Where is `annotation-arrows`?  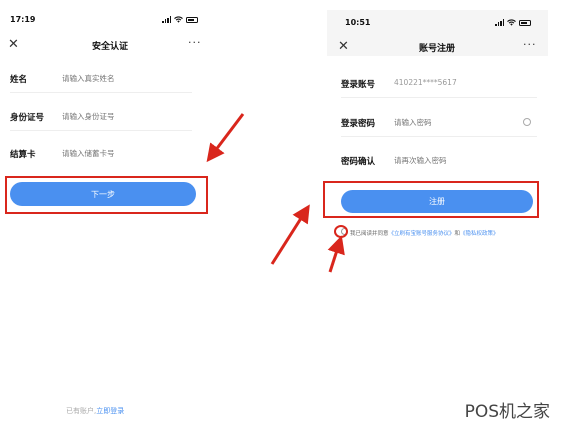
annotation-arrows is located at coordinates (275, 193).